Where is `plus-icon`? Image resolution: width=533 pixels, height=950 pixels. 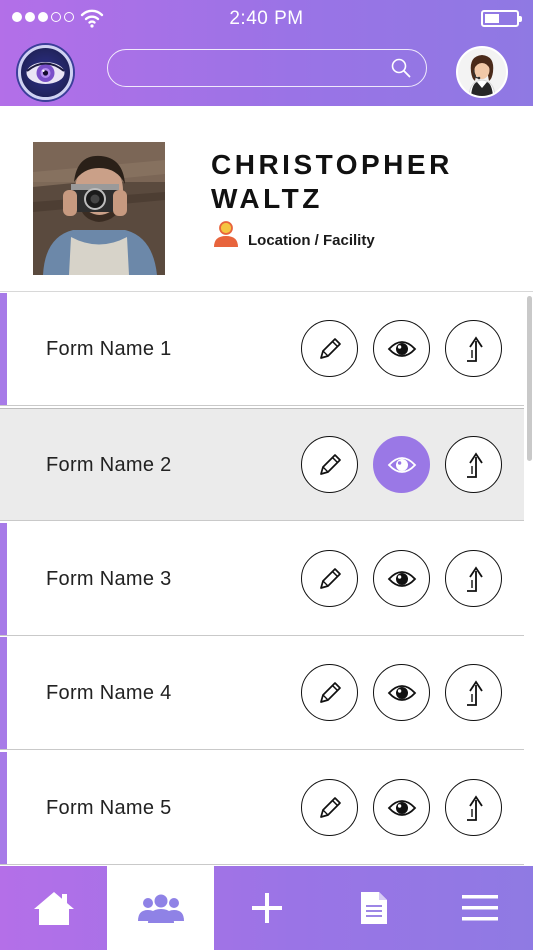
plus-icon is located at coordinates (266, 908).